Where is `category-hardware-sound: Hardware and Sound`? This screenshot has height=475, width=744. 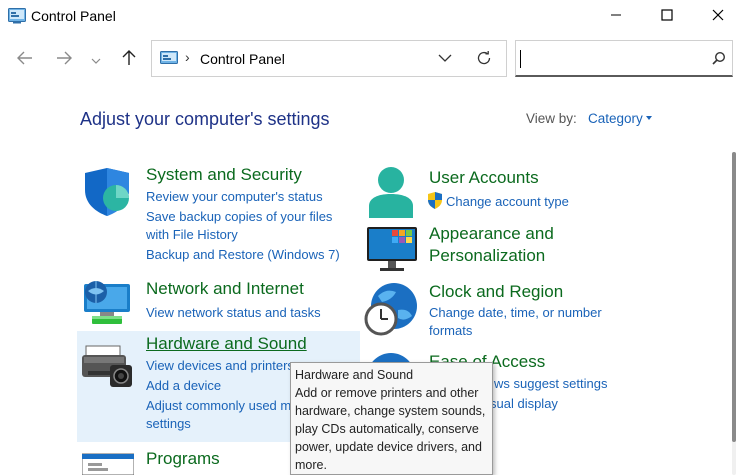
category-hardware-sound: Hardware and Sound is located at coordinates (226, 344).